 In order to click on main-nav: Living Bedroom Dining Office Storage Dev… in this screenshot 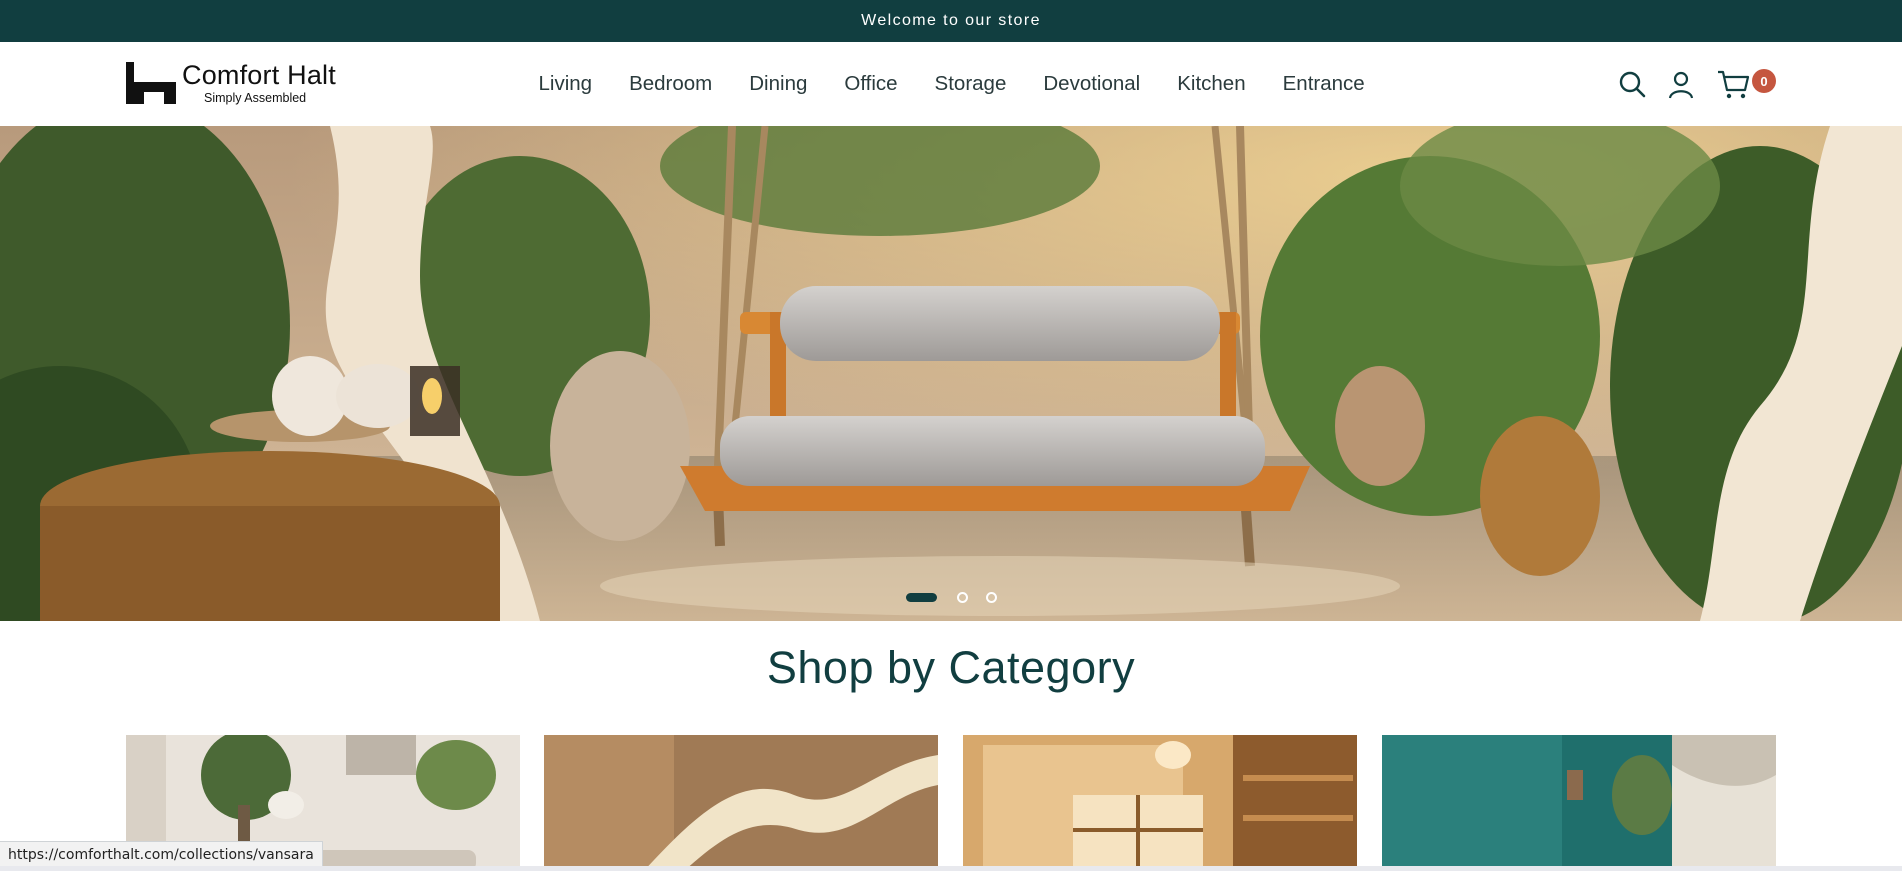, I will do `click(951, 84)`.